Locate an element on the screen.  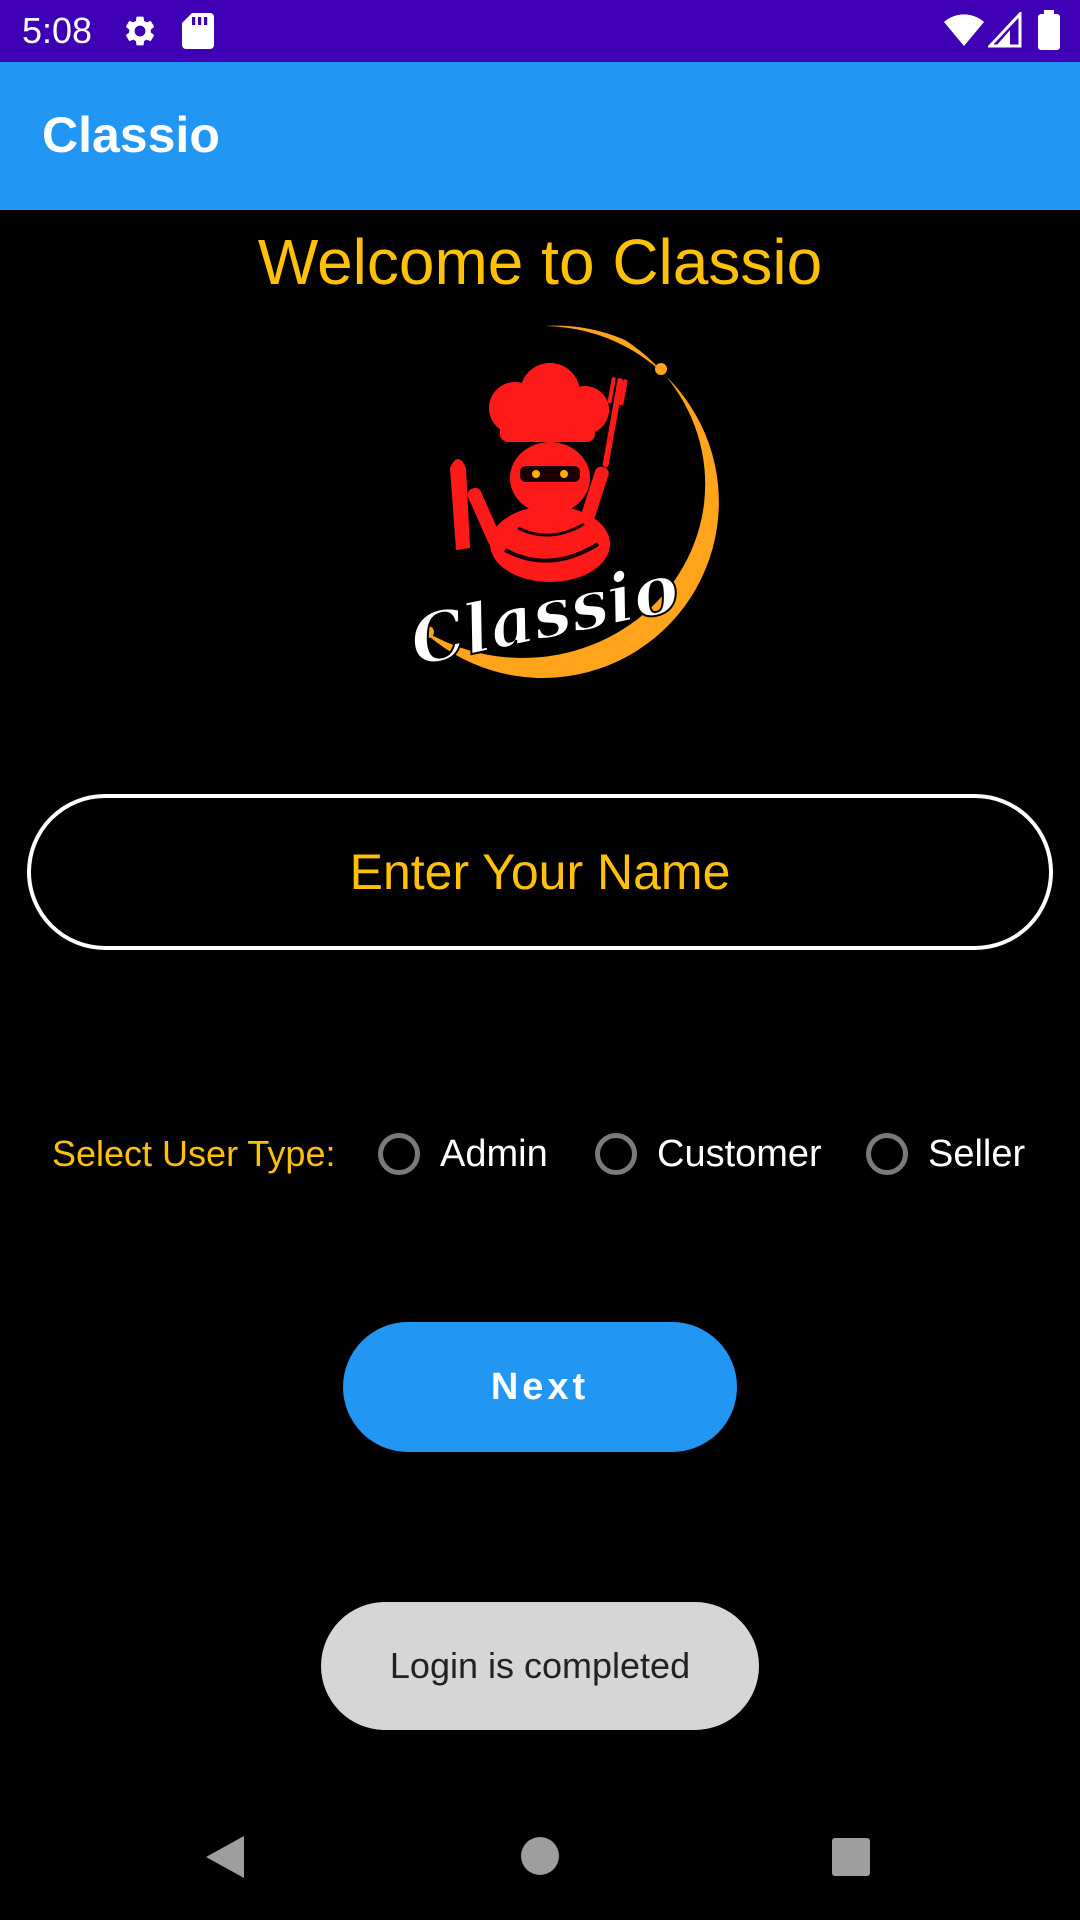
status-bar: 5:08 is located at coordinates (540, 31).